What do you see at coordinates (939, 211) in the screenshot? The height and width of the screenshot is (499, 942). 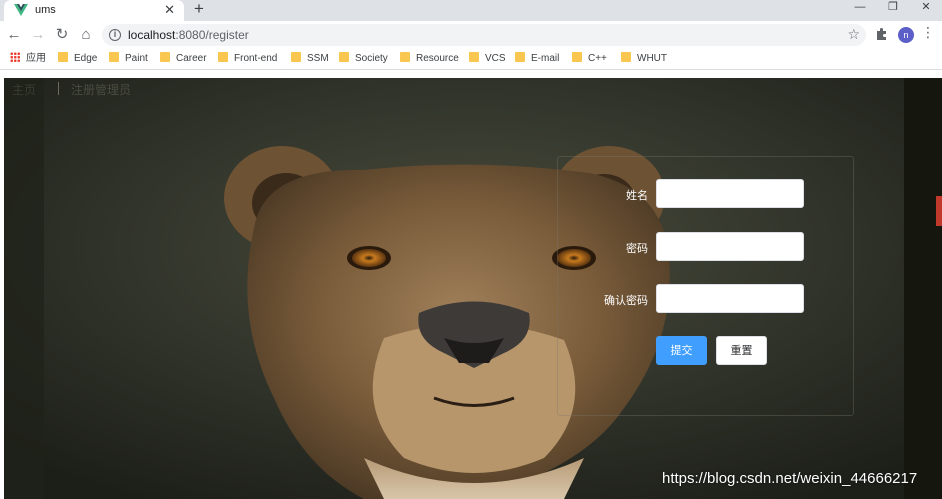 I see `scroll-edge-marker` at bounding box center [939, 211].